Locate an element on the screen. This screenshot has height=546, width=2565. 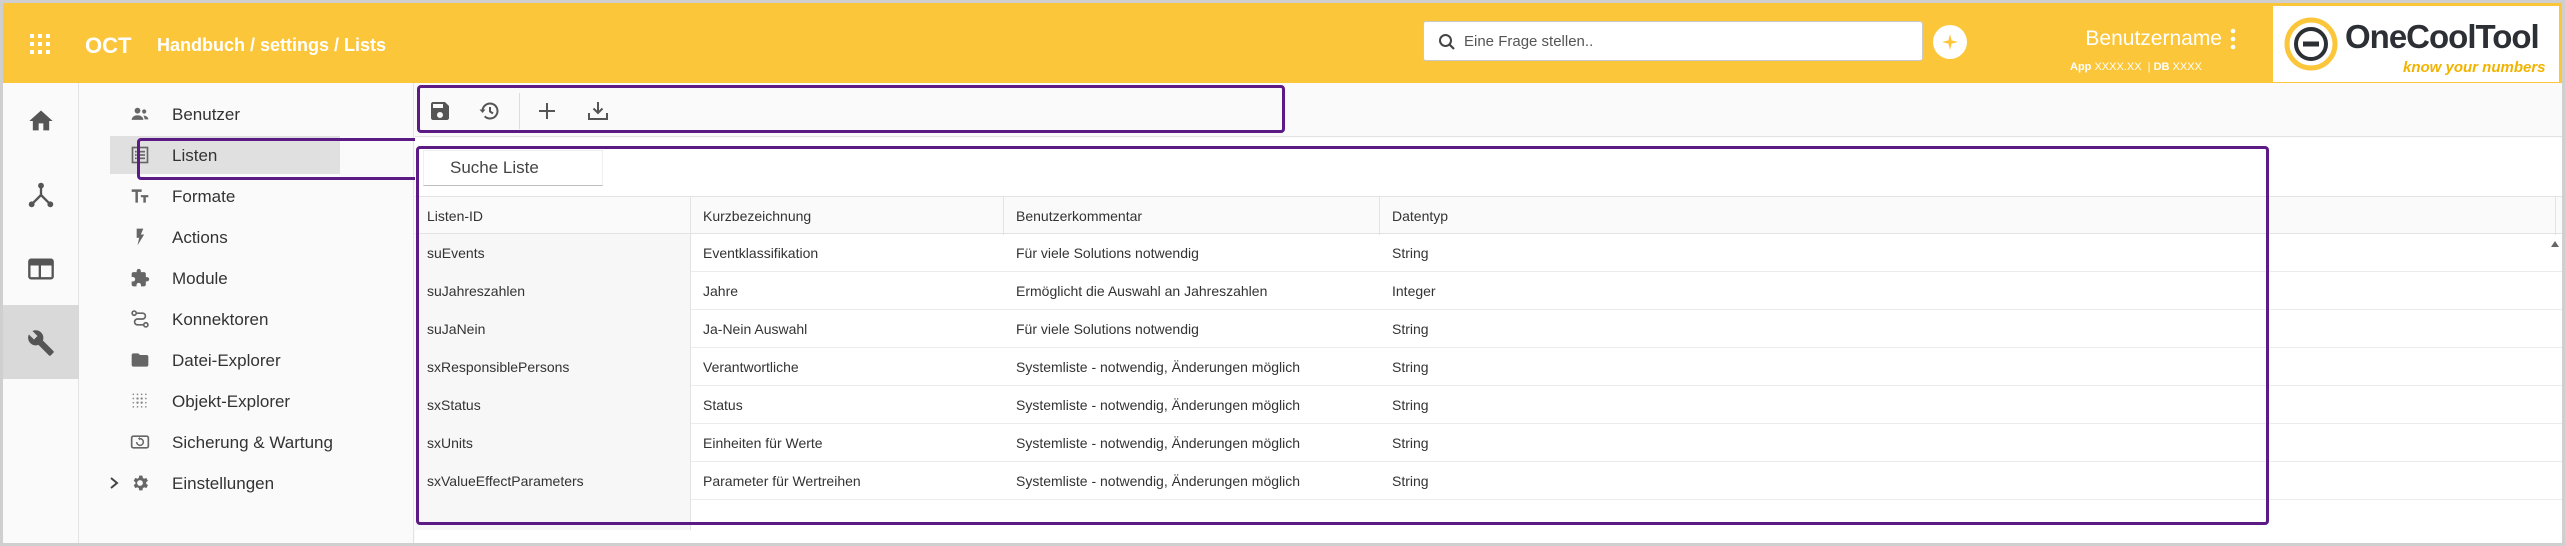
logo-mark-icon is located at coordinates (2311, 44).